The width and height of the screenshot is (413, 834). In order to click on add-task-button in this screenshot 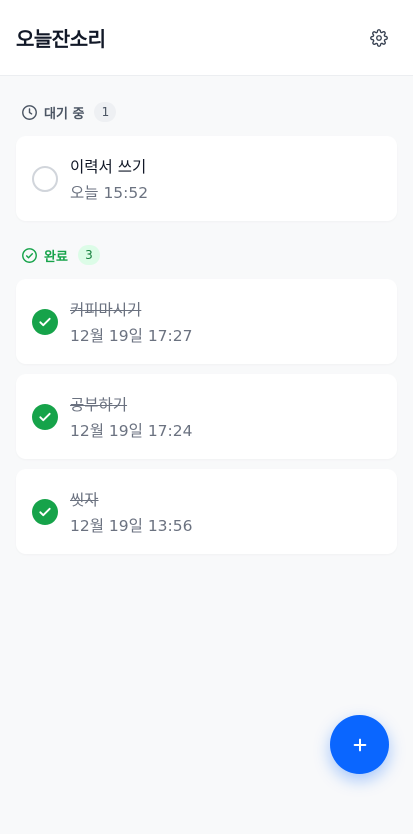, I will do `click(359, 744)`.